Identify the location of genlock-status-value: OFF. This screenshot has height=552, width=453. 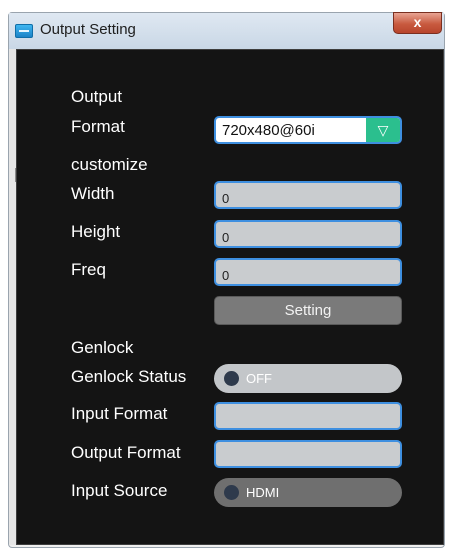
(259, 378).